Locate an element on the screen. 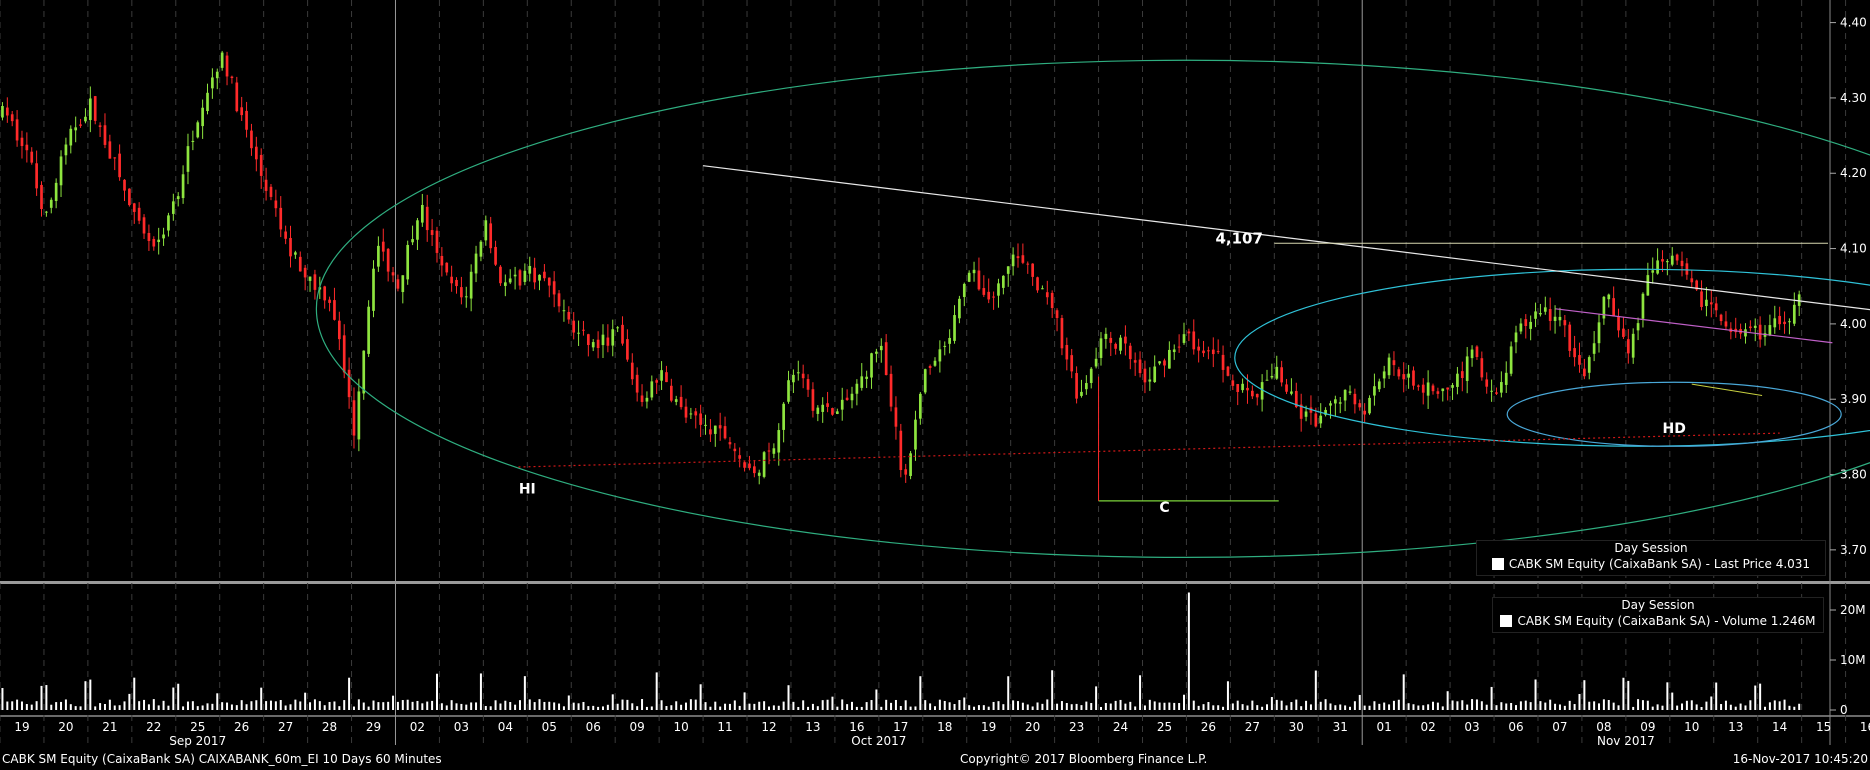 Image resolution: width=1870 pixels, height=770 pixels. x-tick-label: 07 is located at coordinates (1559, 727).